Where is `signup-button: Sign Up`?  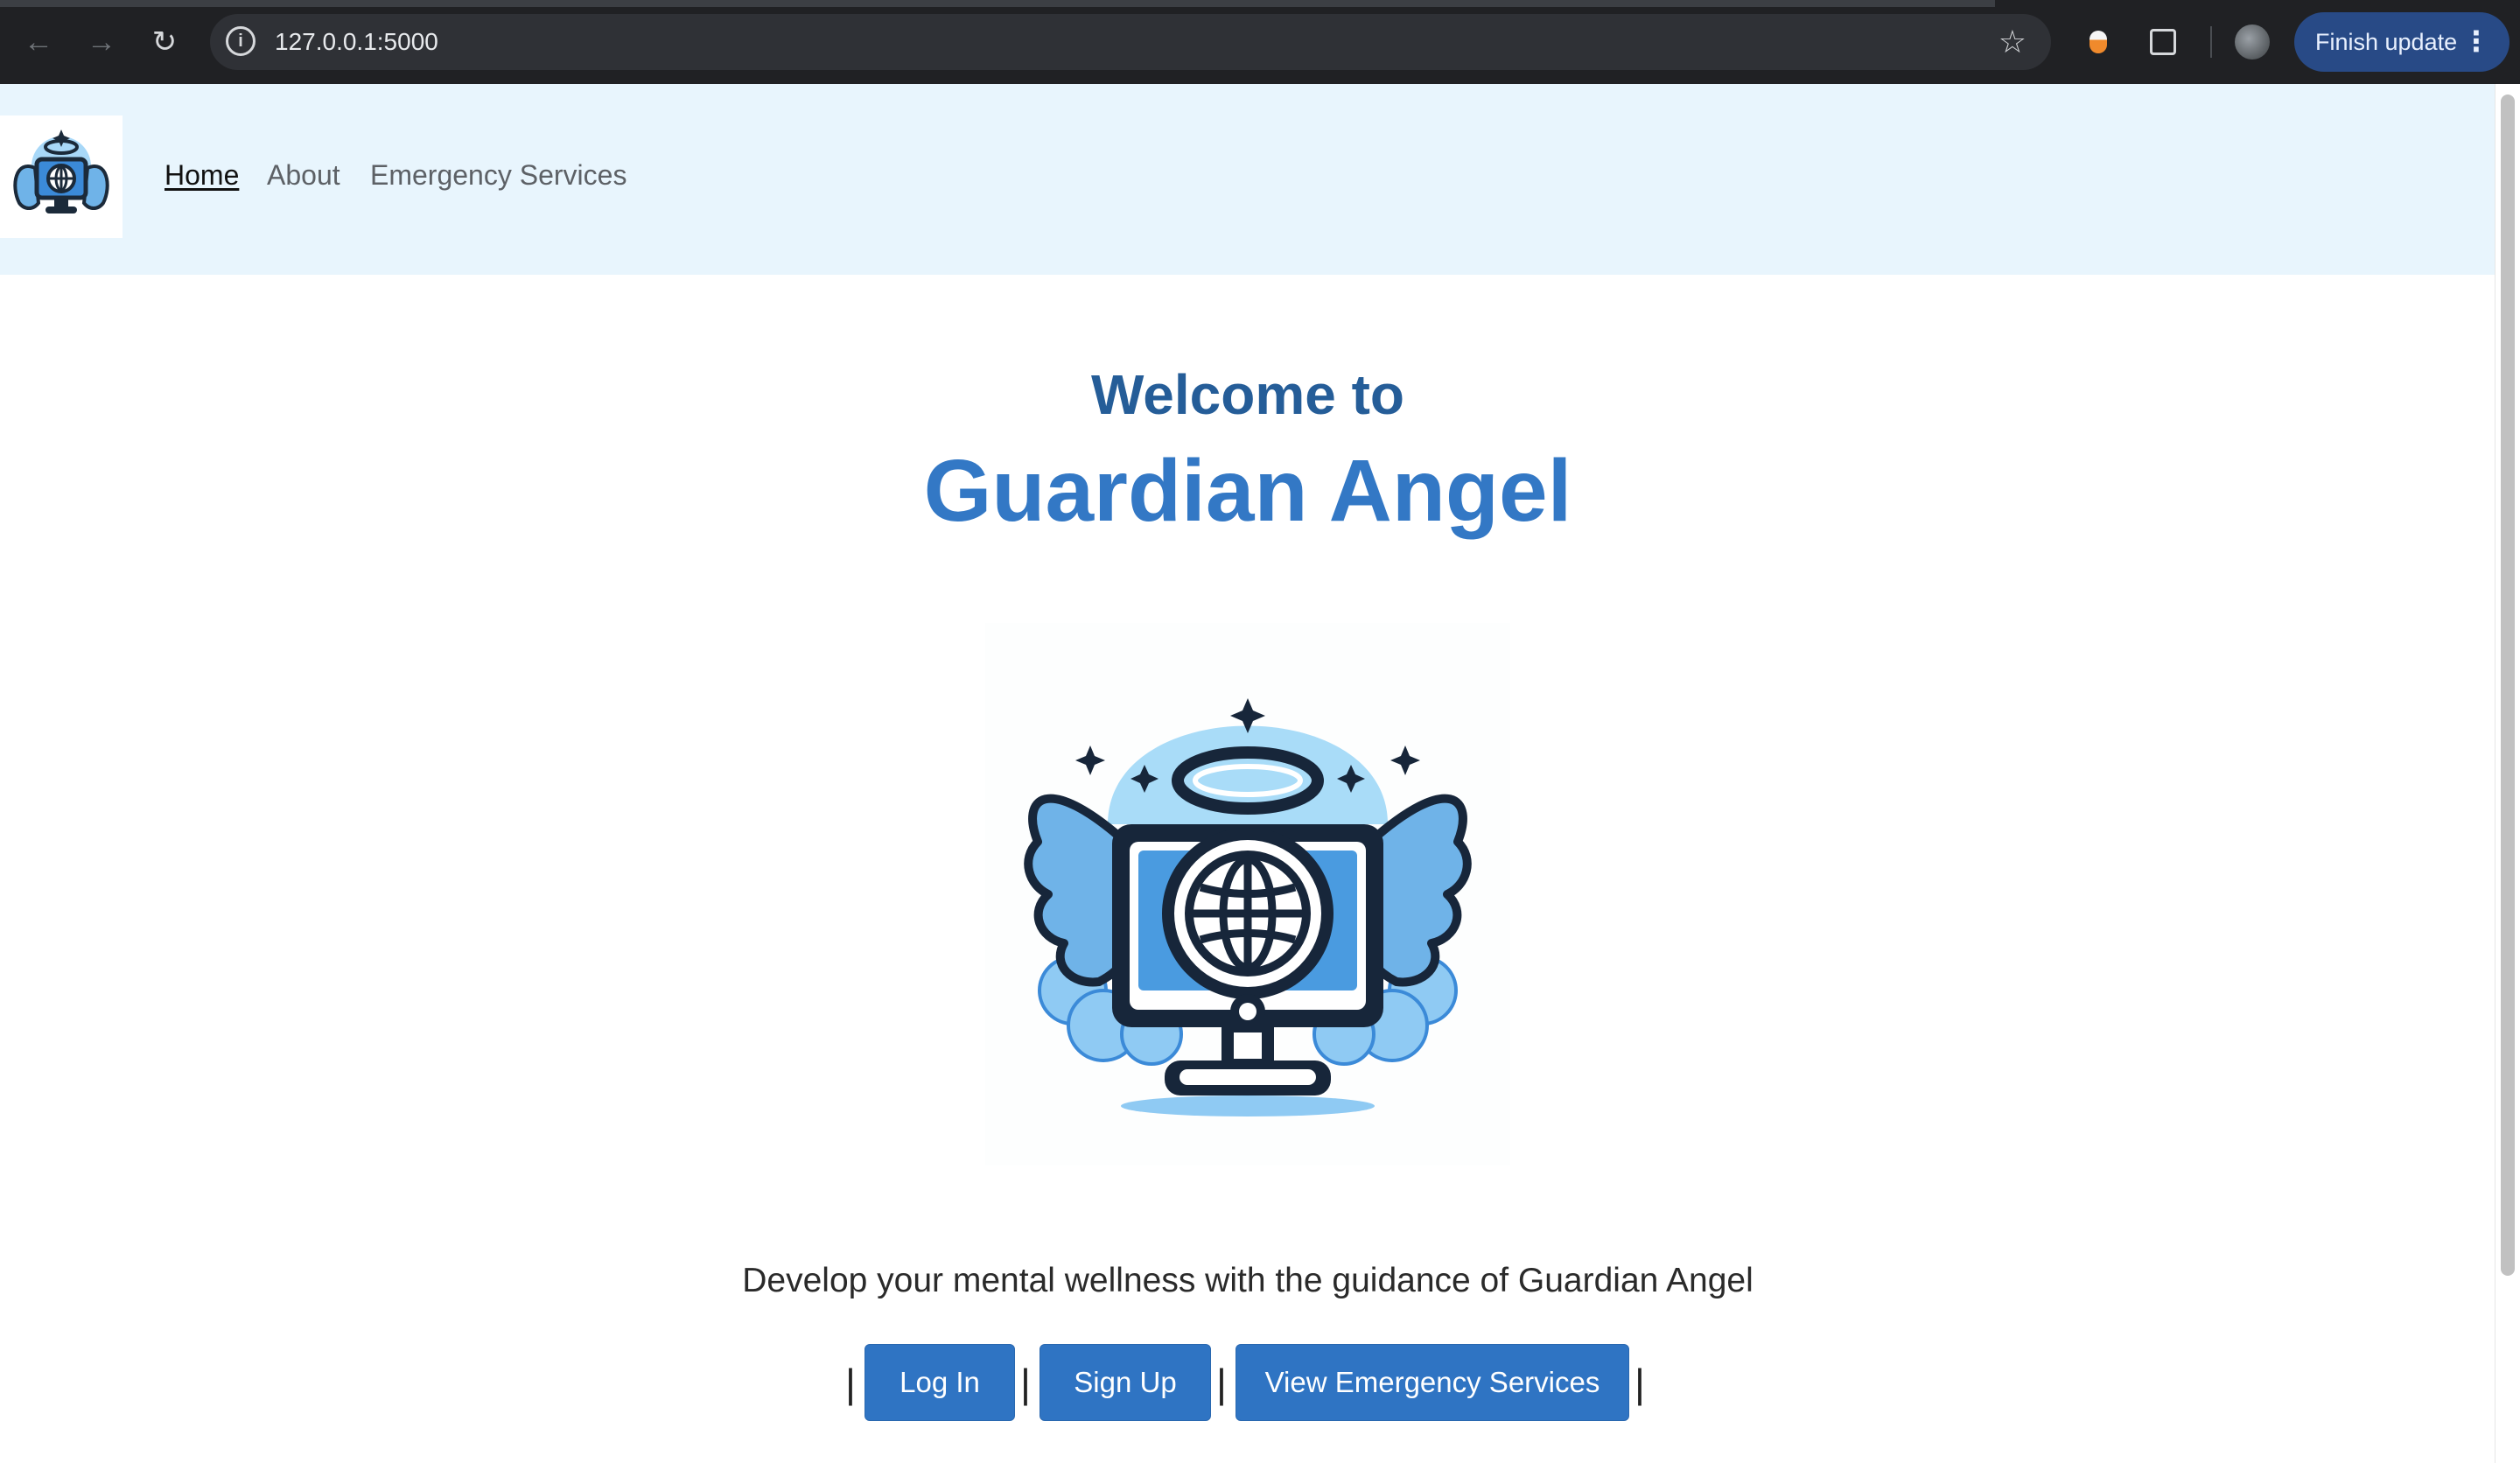 signup-button: Sign Up is located at coordinates (1125, 1382).